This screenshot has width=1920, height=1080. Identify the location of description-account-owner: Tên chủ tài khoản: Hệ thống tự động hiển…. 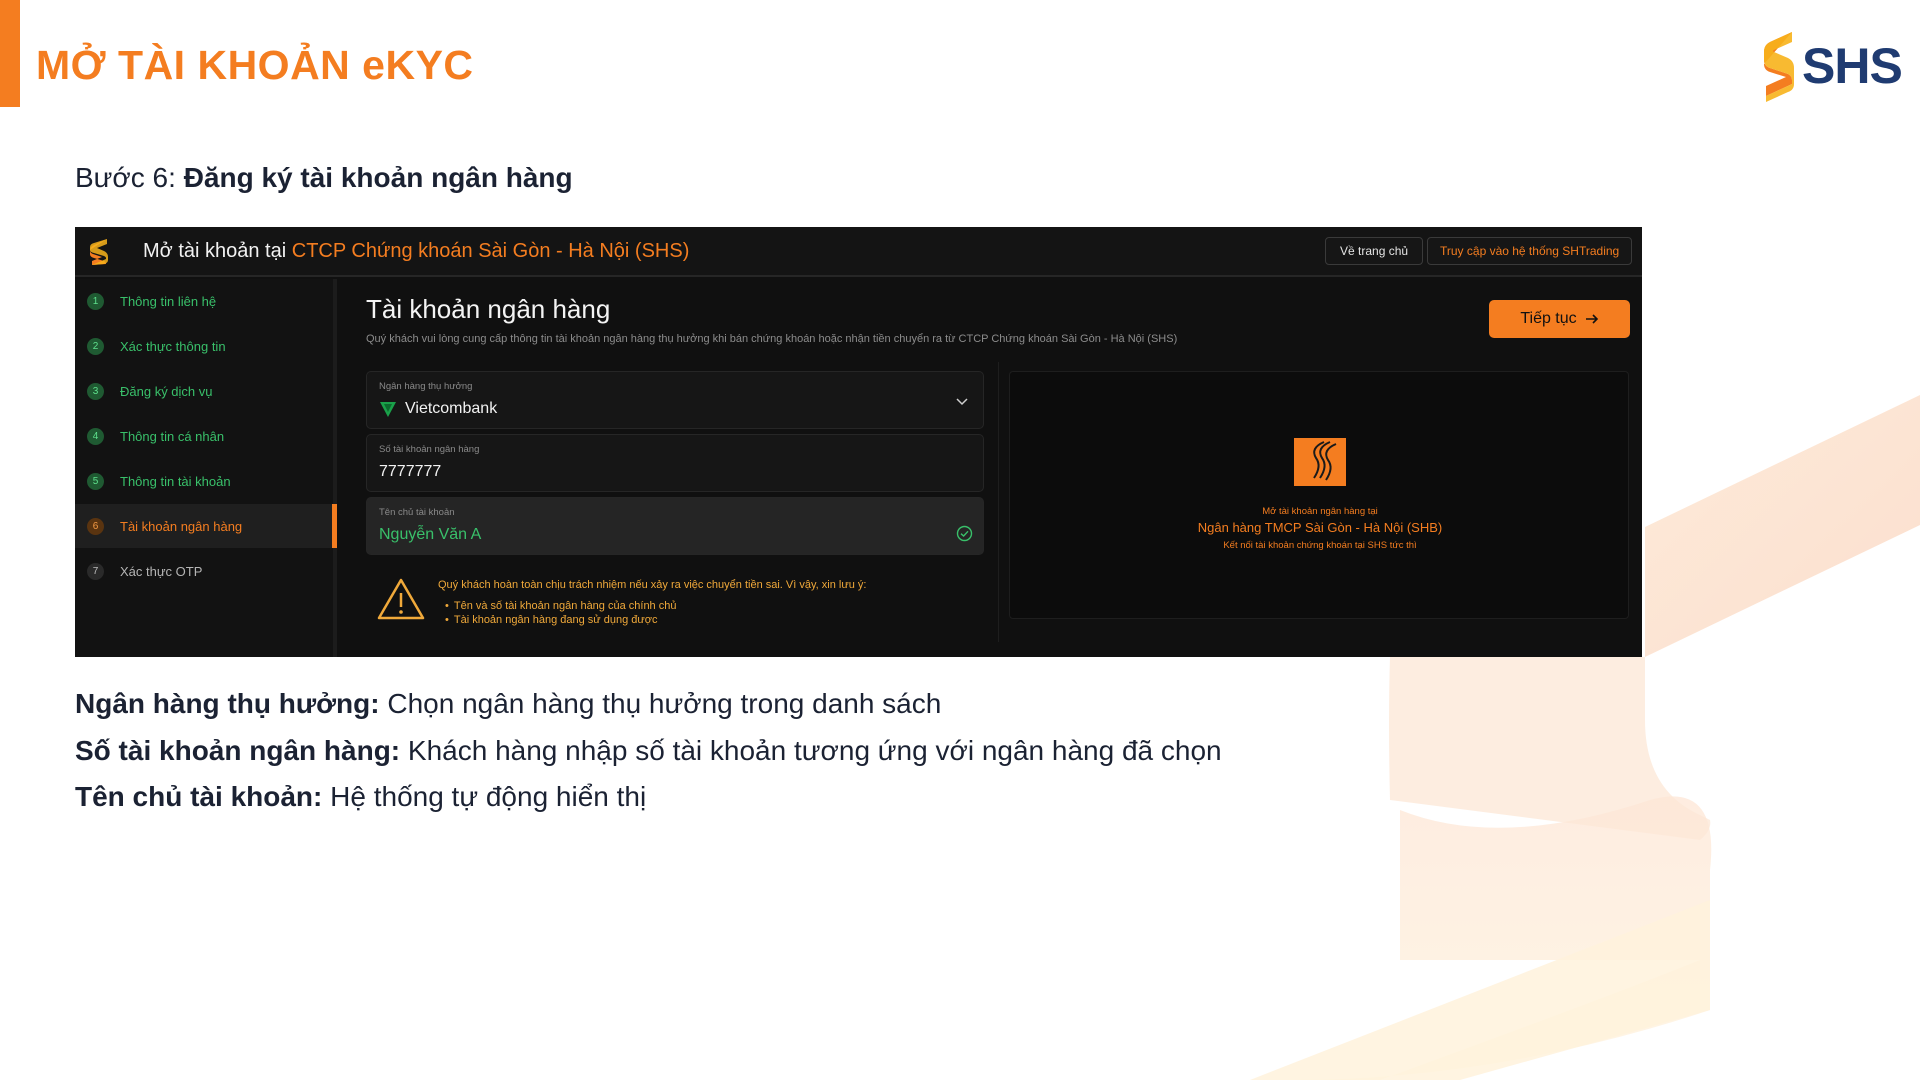
(360, 797).